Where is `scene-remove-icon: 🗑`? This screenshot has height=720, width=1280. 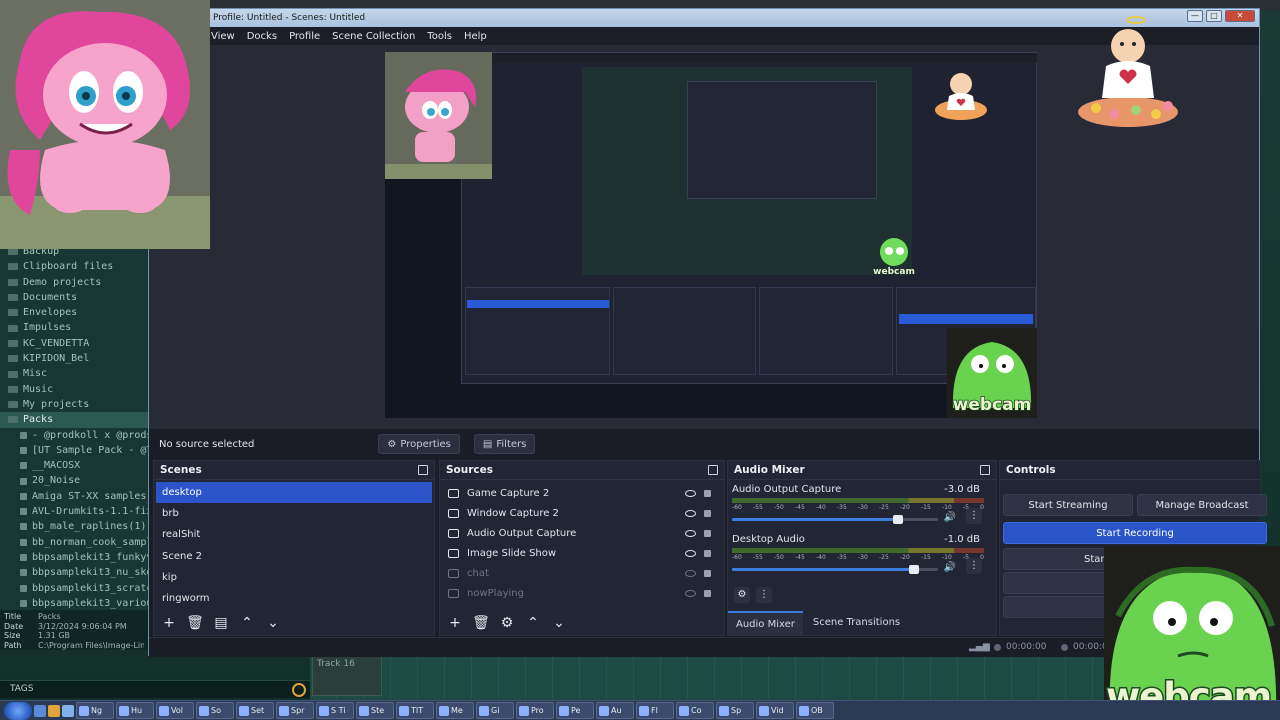 scene-remove-icon: 🗑 is located at coordinates (195, 623).